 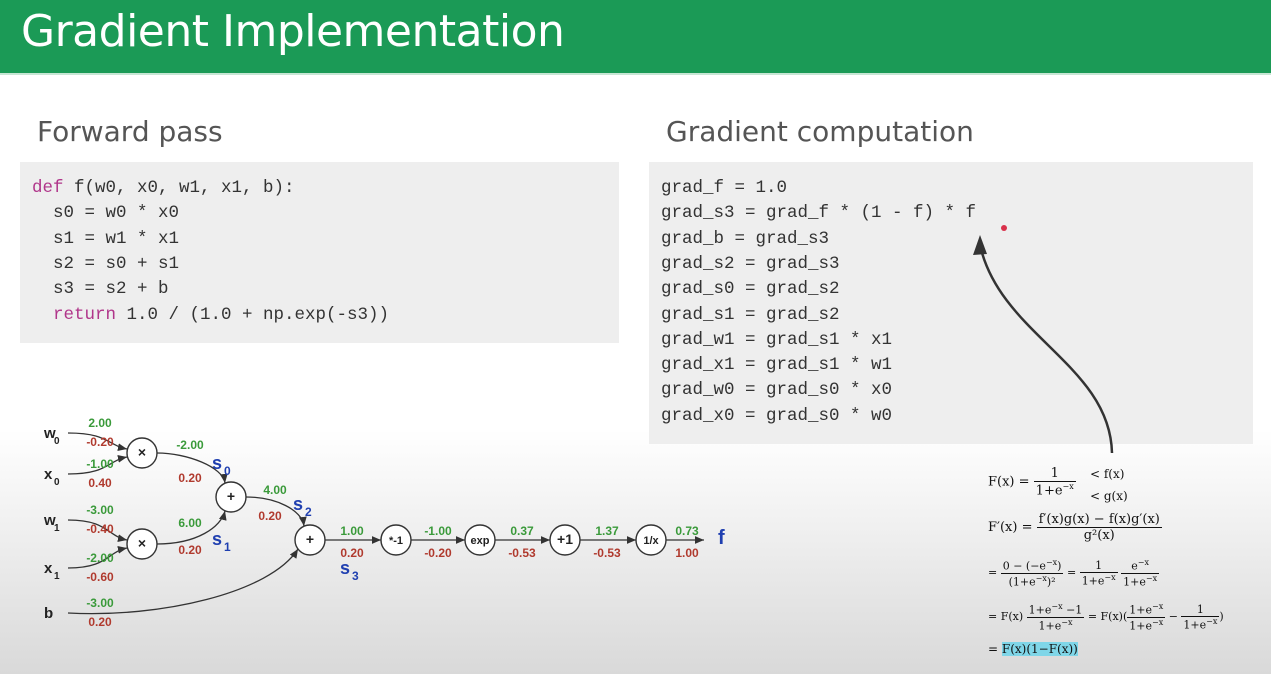 I want to click on output-gradient: 1.00, so click(x=687, y=553).